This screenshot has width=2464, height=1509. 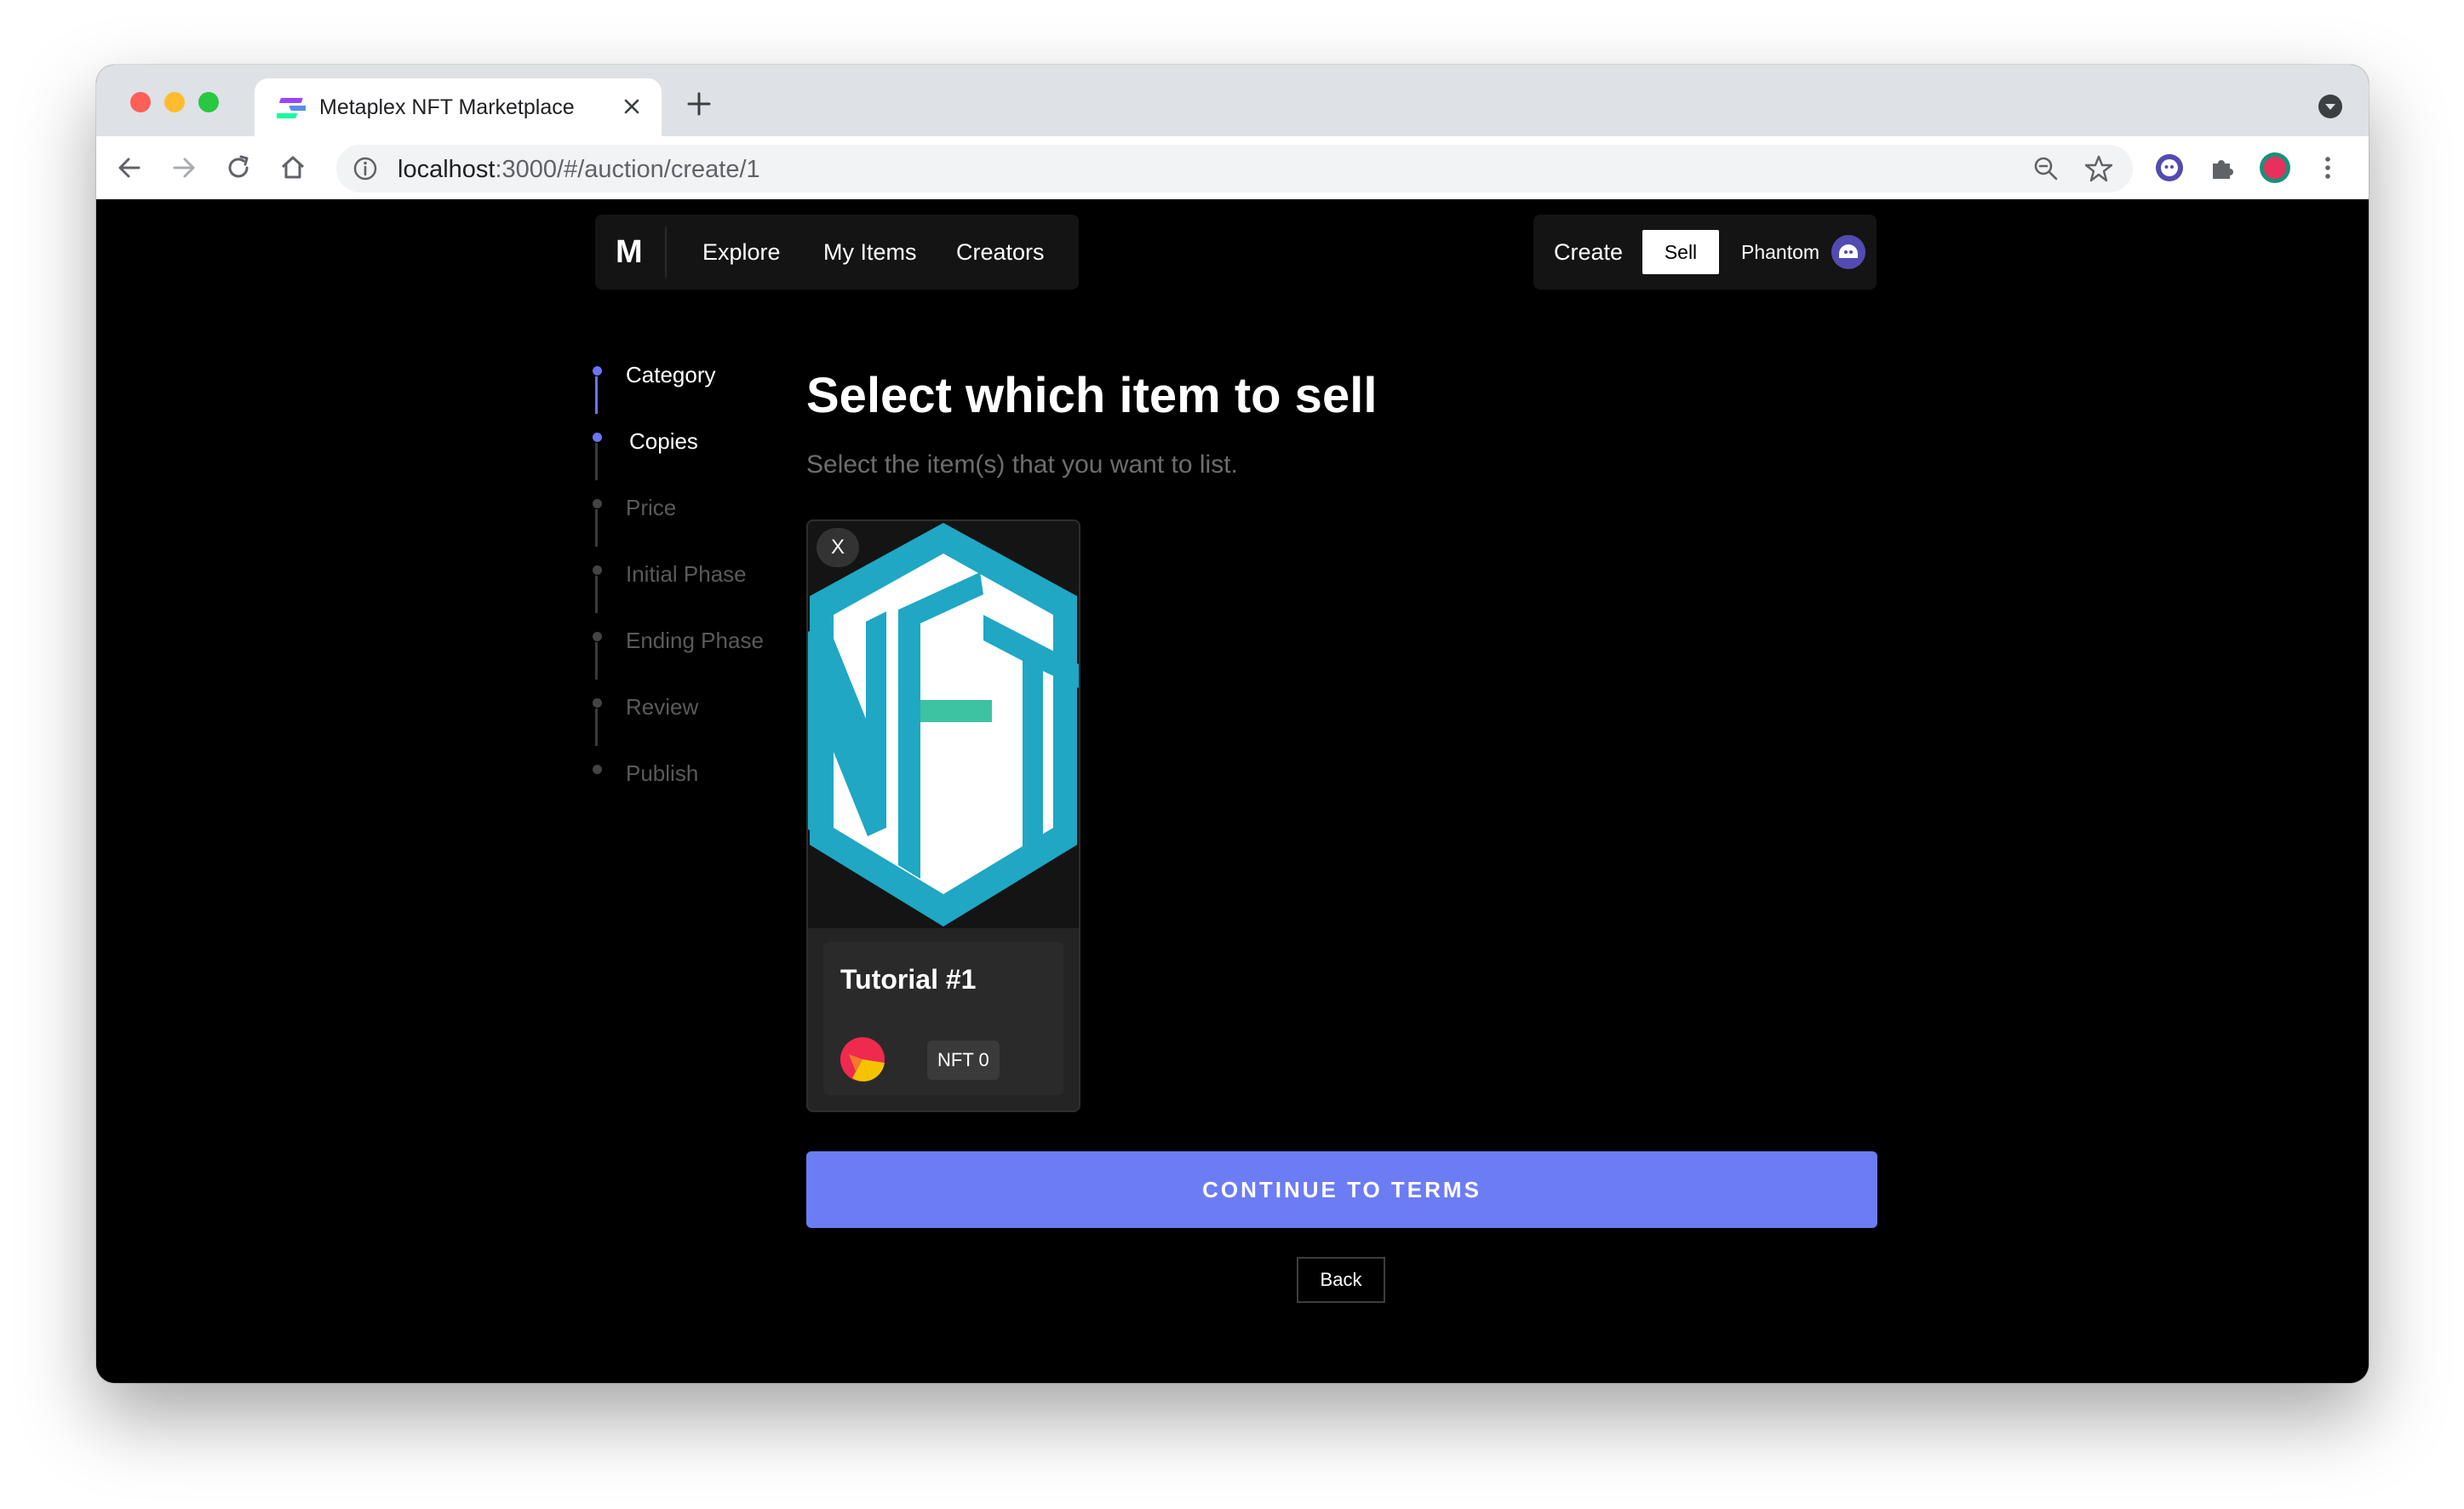 I want to click on phantom-wallet-icon, so click(x=1848, y=252).